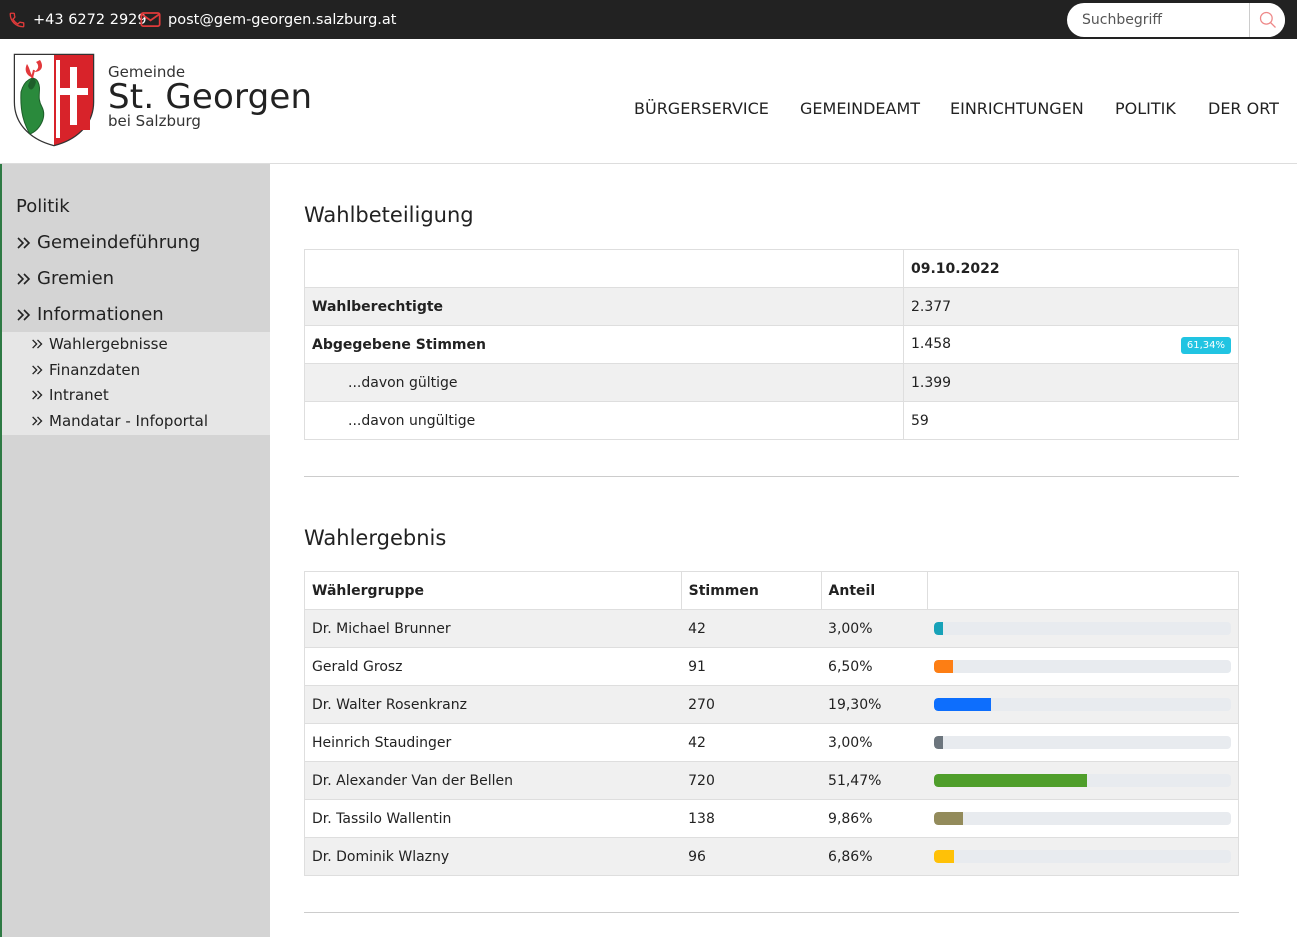 This screenshot has width=1297, height=937. I want to click on nav-buergerservice: BÜRGERSERVICE, so click(701, 108).